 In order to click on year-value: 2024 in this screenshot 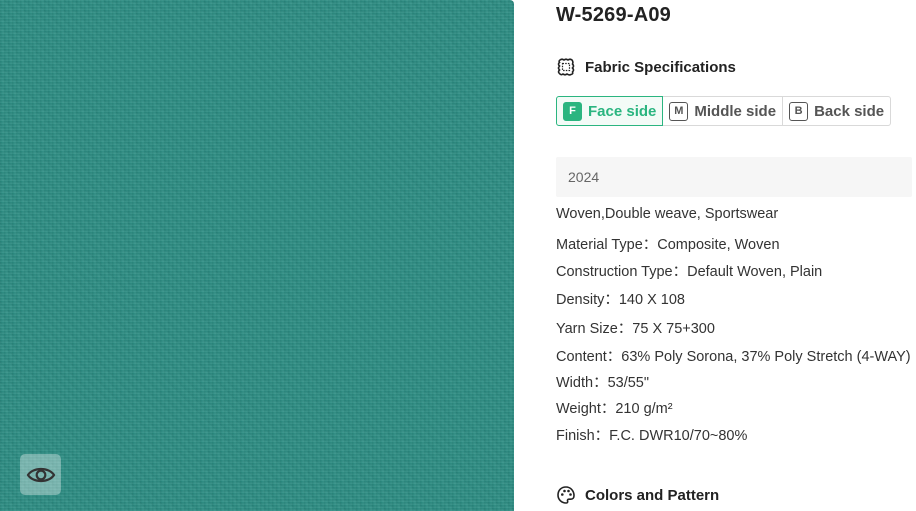, I will do `click(584, 177)`.